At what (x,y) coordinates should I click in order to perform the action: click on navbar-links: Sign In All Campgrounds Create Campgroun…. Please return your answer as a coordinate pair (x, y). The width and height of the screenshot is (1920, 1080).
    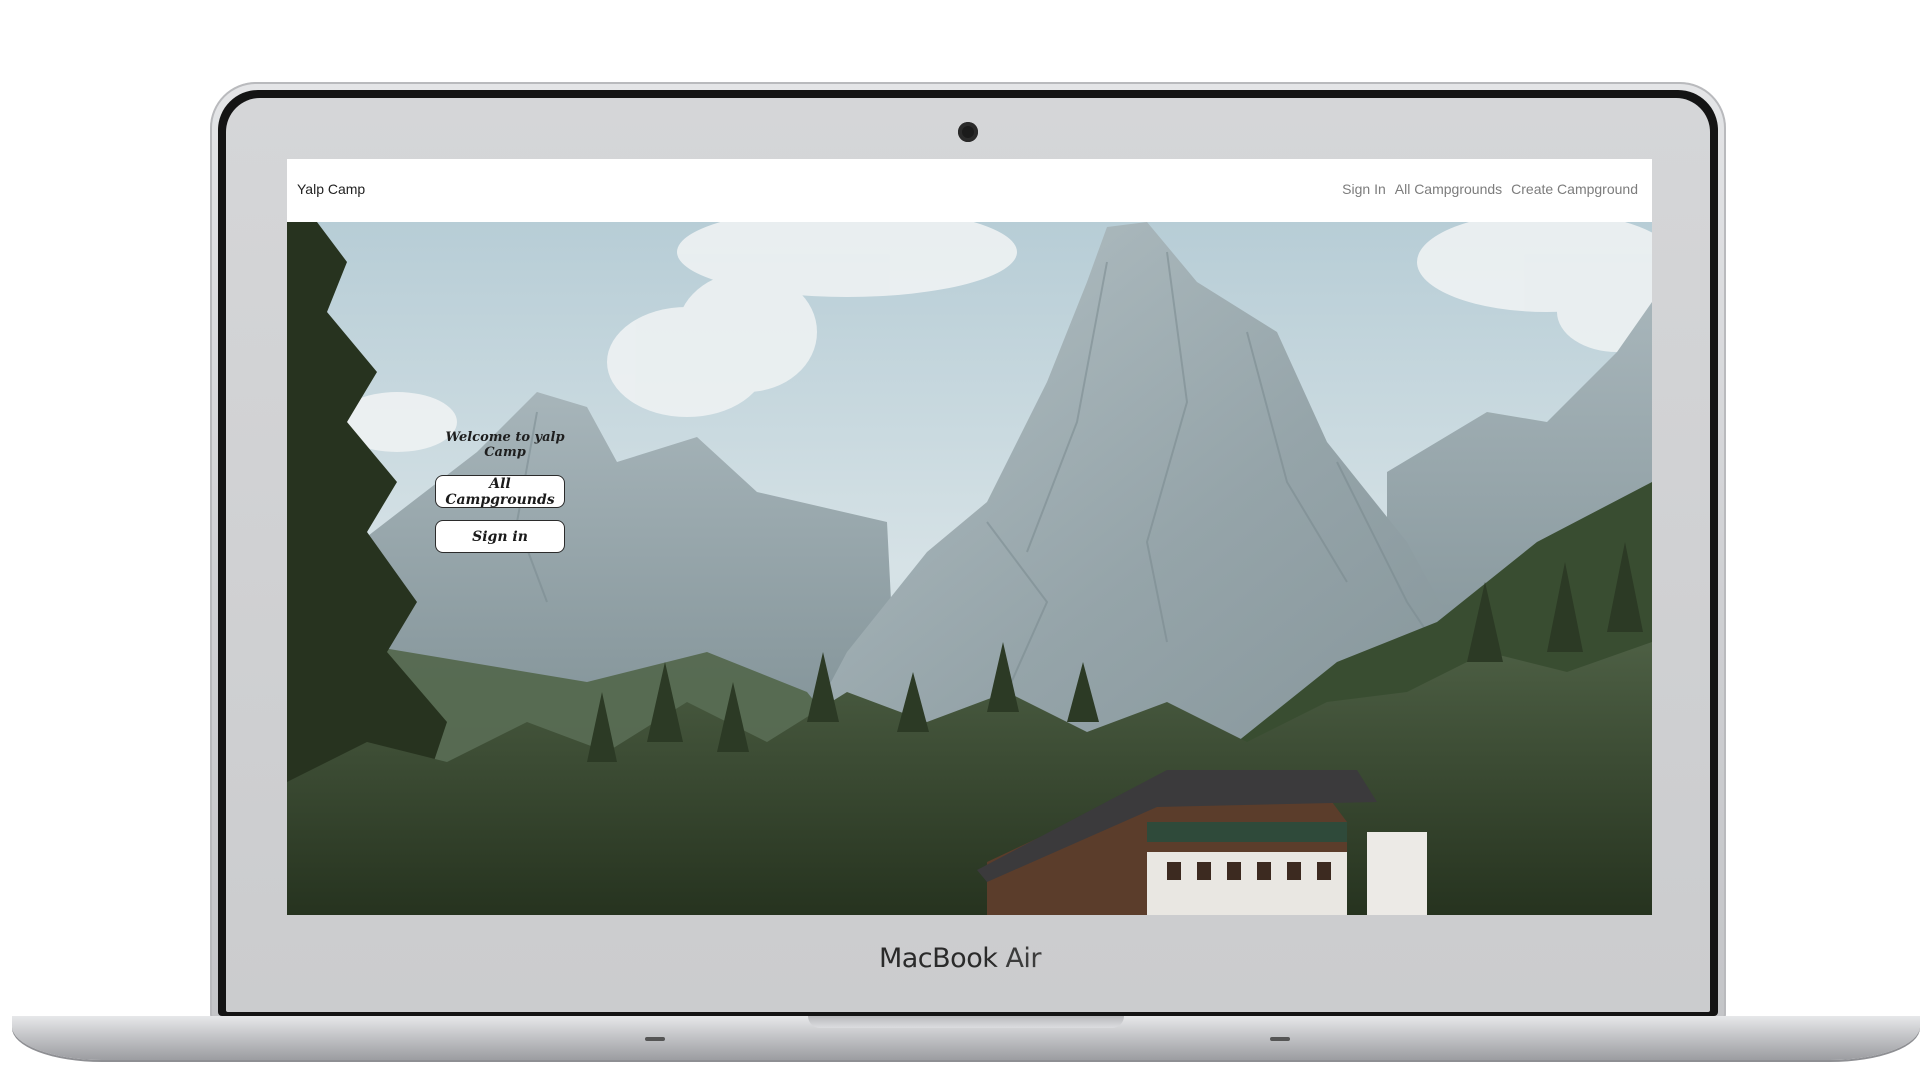
    Looking at the image, I should click on (1490, 189).